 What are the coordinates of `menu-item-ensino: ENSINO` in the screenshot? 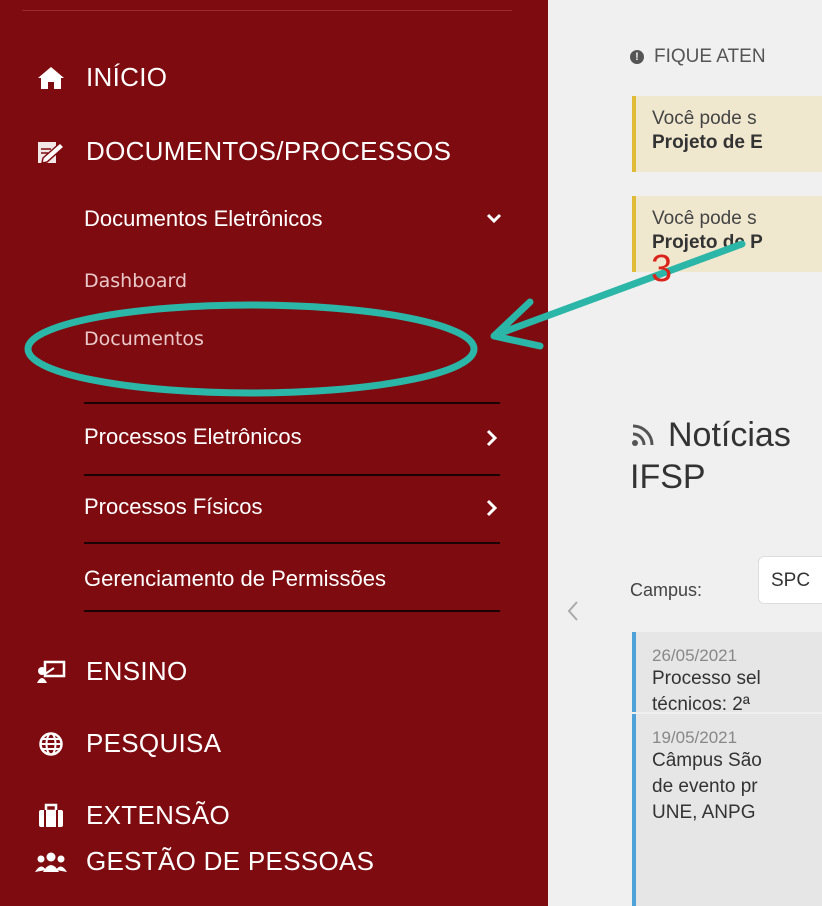 It's located at (110, 671).